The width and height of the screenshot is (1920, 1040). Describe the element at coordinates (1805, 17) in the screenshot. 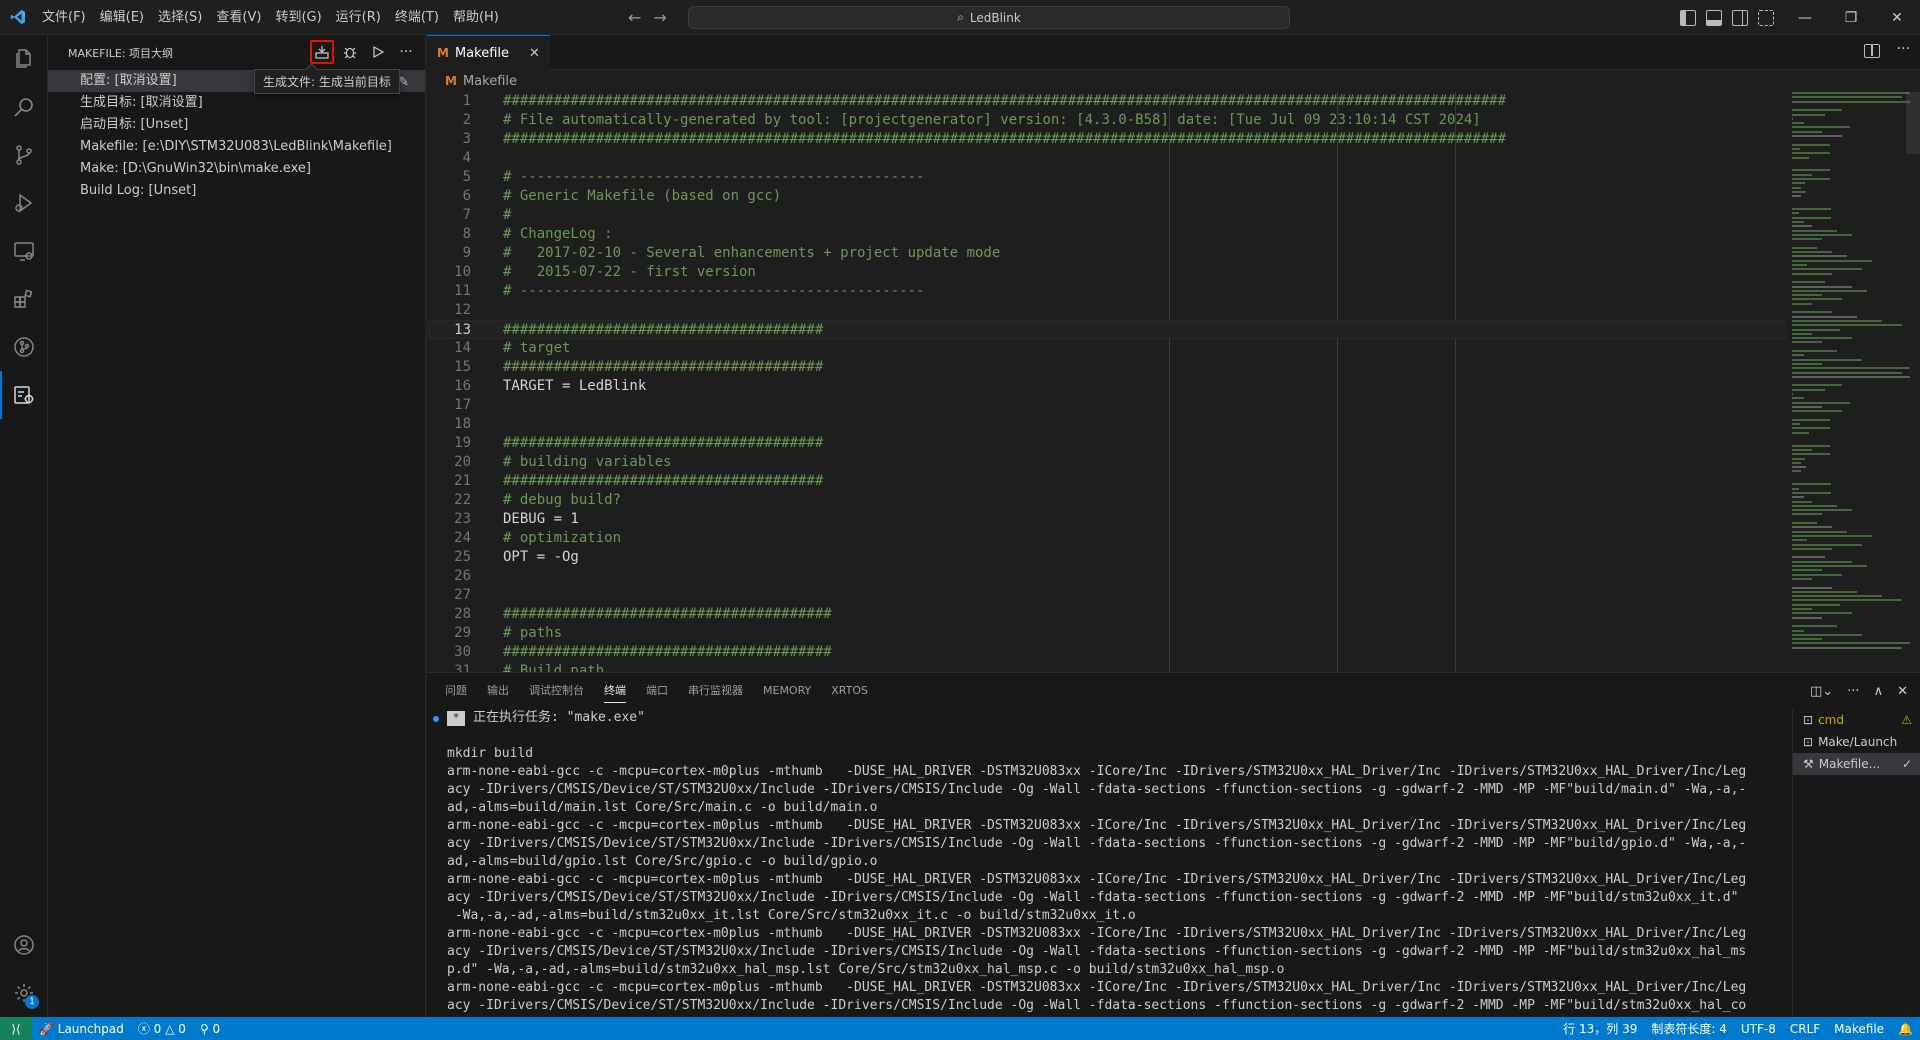

I see `minimize-icon: —` at that location.